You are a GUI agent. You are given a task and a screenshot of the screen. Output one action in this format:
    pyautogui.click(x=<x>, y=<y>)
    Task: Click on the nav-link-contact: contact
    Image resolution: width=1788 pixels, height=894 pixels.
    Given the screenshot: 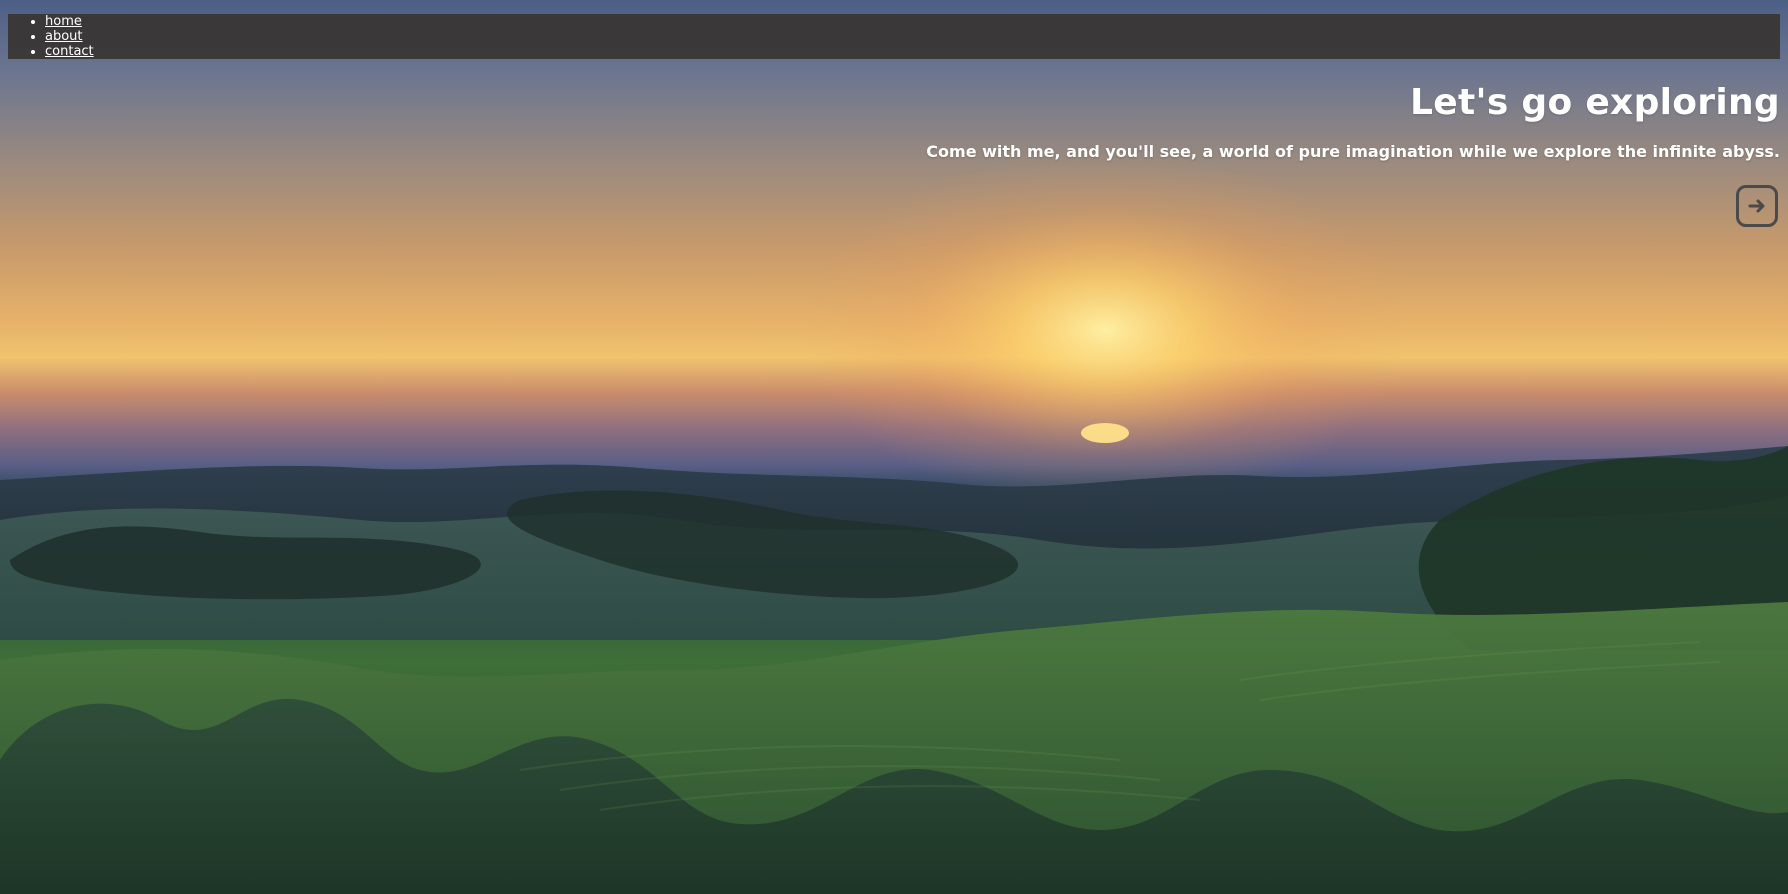 What is the action you would take?
    pyautogui.click(x=69, y=51)
    